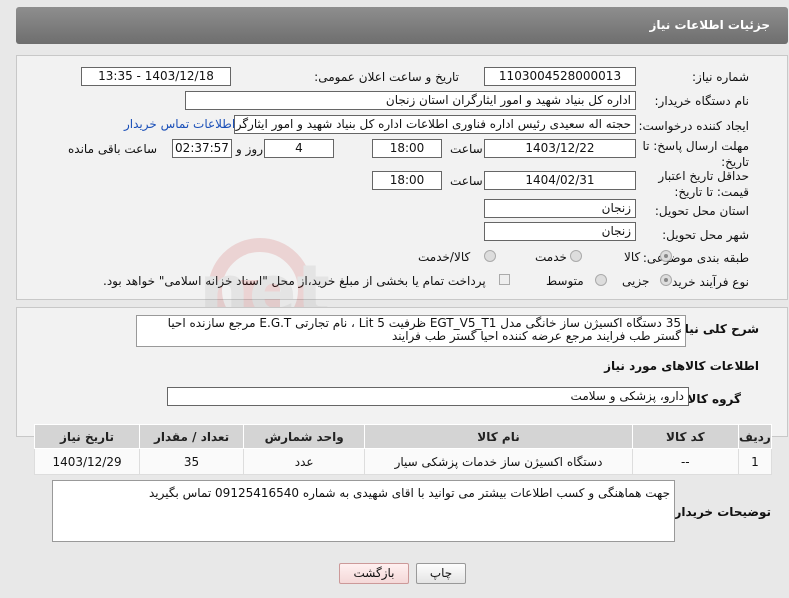  Describe the element at coordinates (693, 126) in the screenshot. I see `creator-label: ایجاد کننده درخواست:` at that location.